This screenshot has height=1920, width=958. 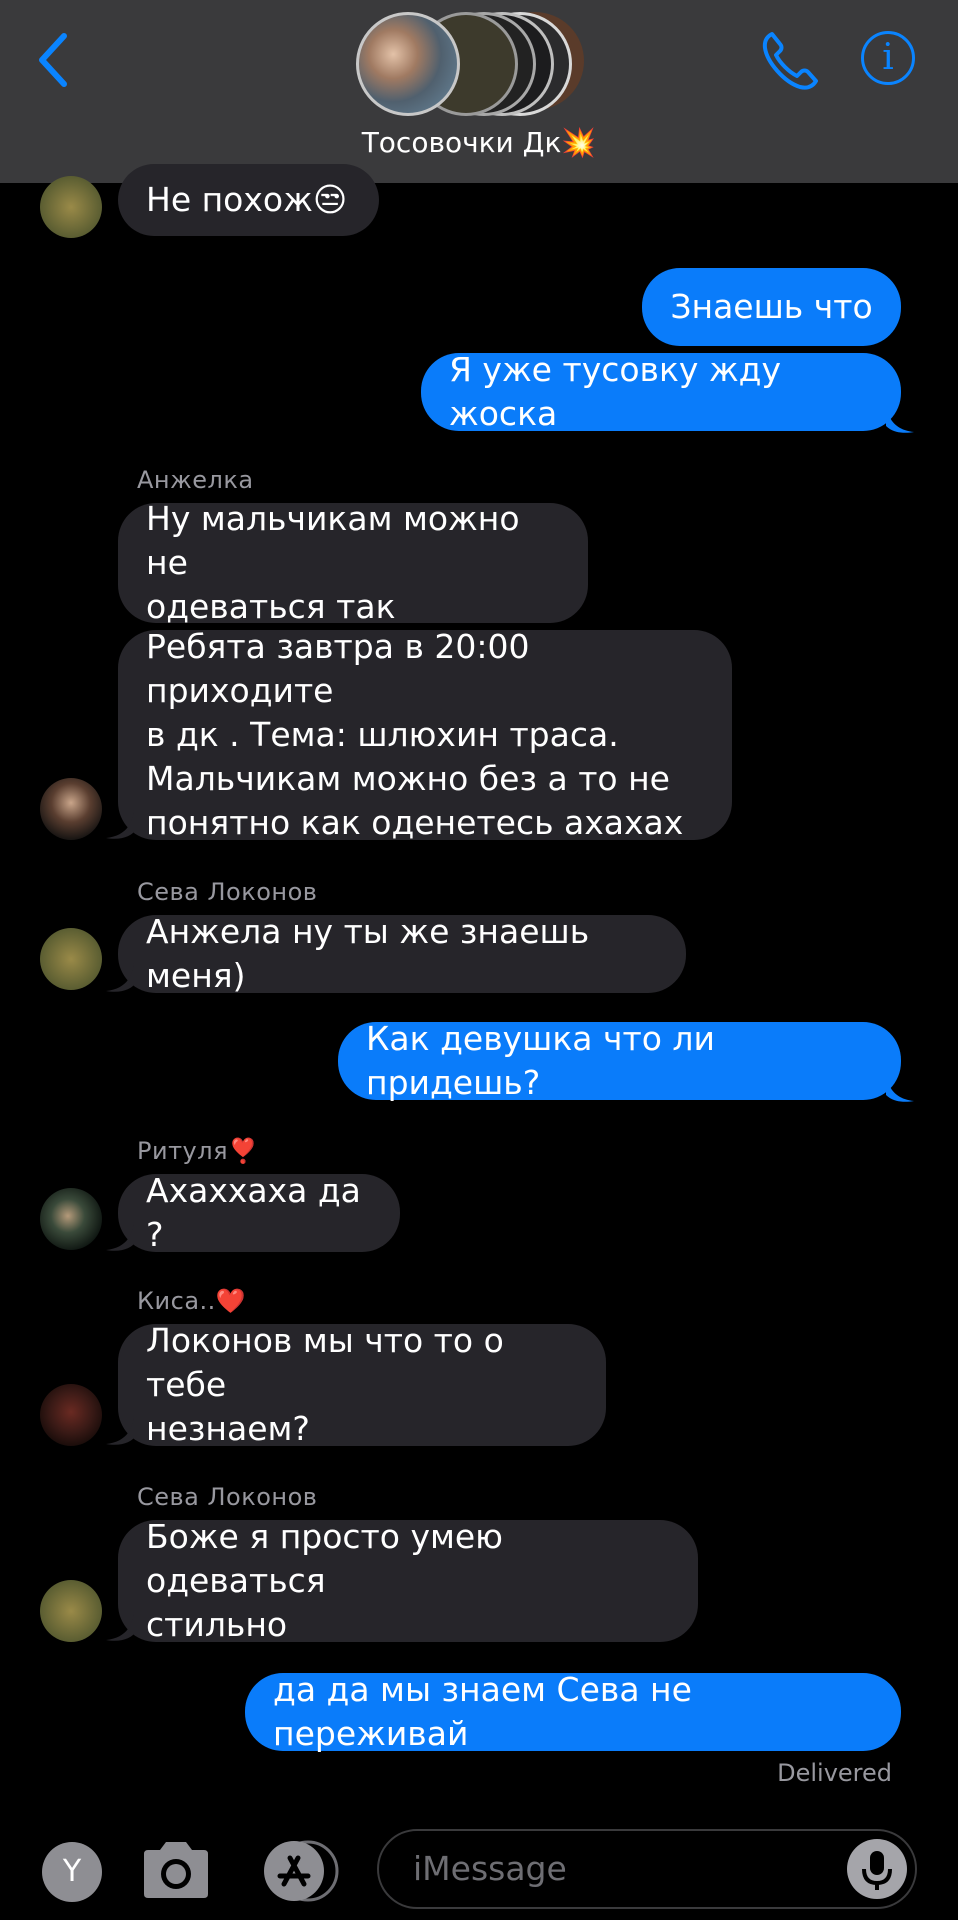 I want to click on message-text: Я уже тусовку жду жоска, so click(x=615, y=391).